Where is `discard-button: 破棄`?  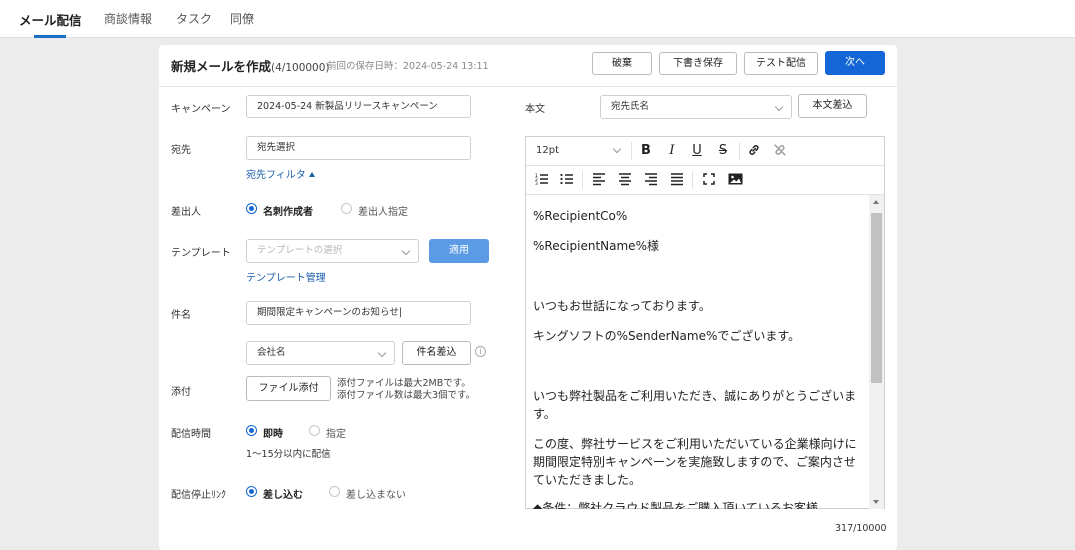 discard-button: 破棄 is located at coordinates (622, 63).